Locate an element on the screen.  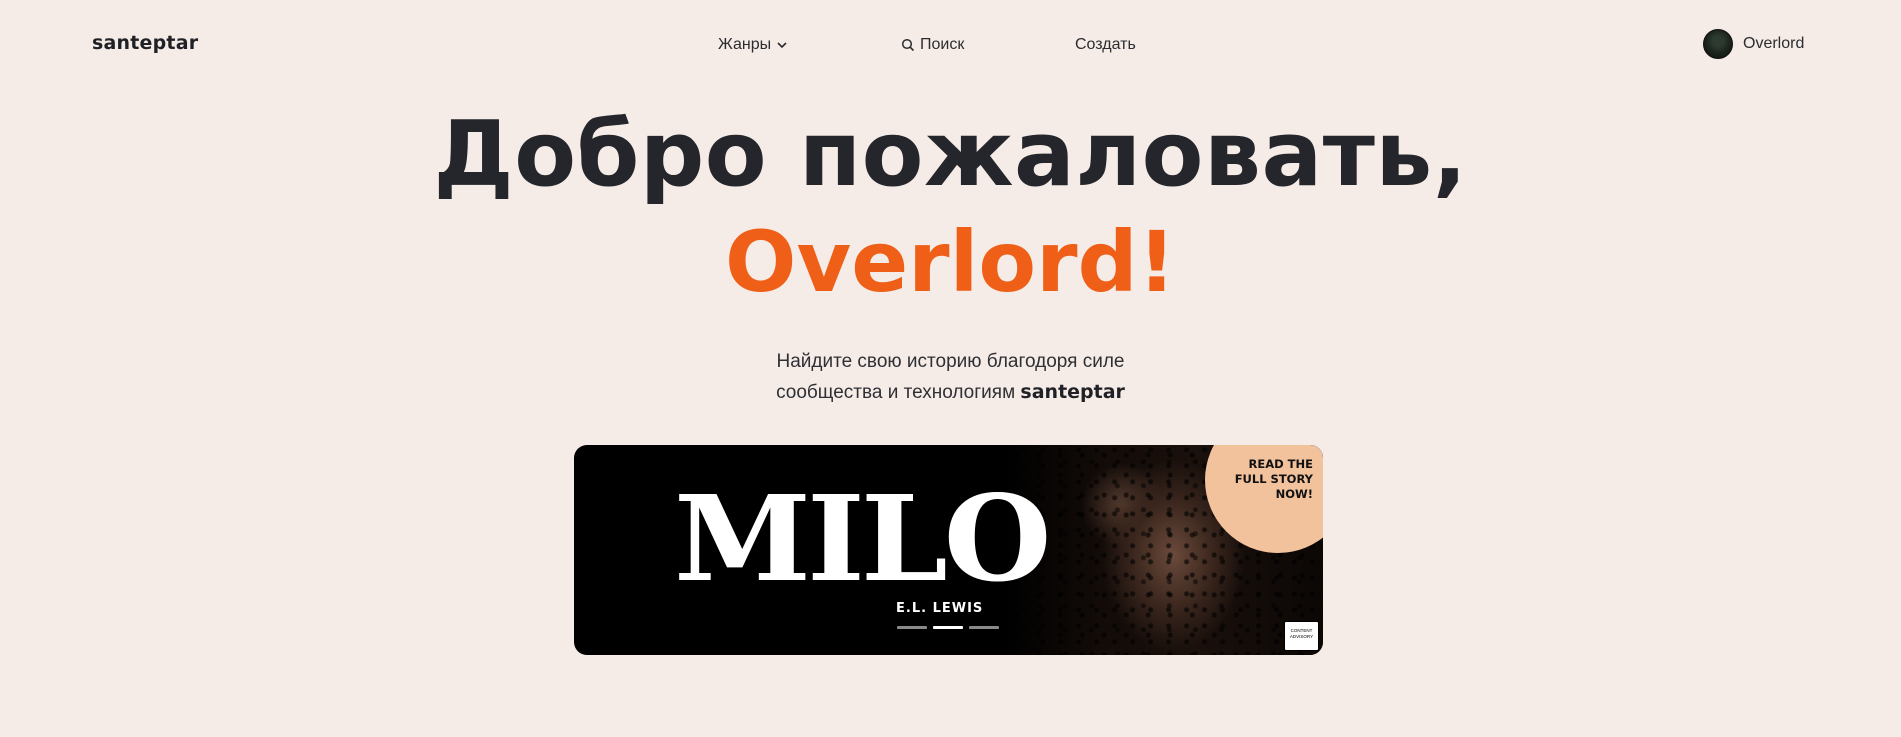
nav-genres-label: Жанры is located at coordinates (745, 44).